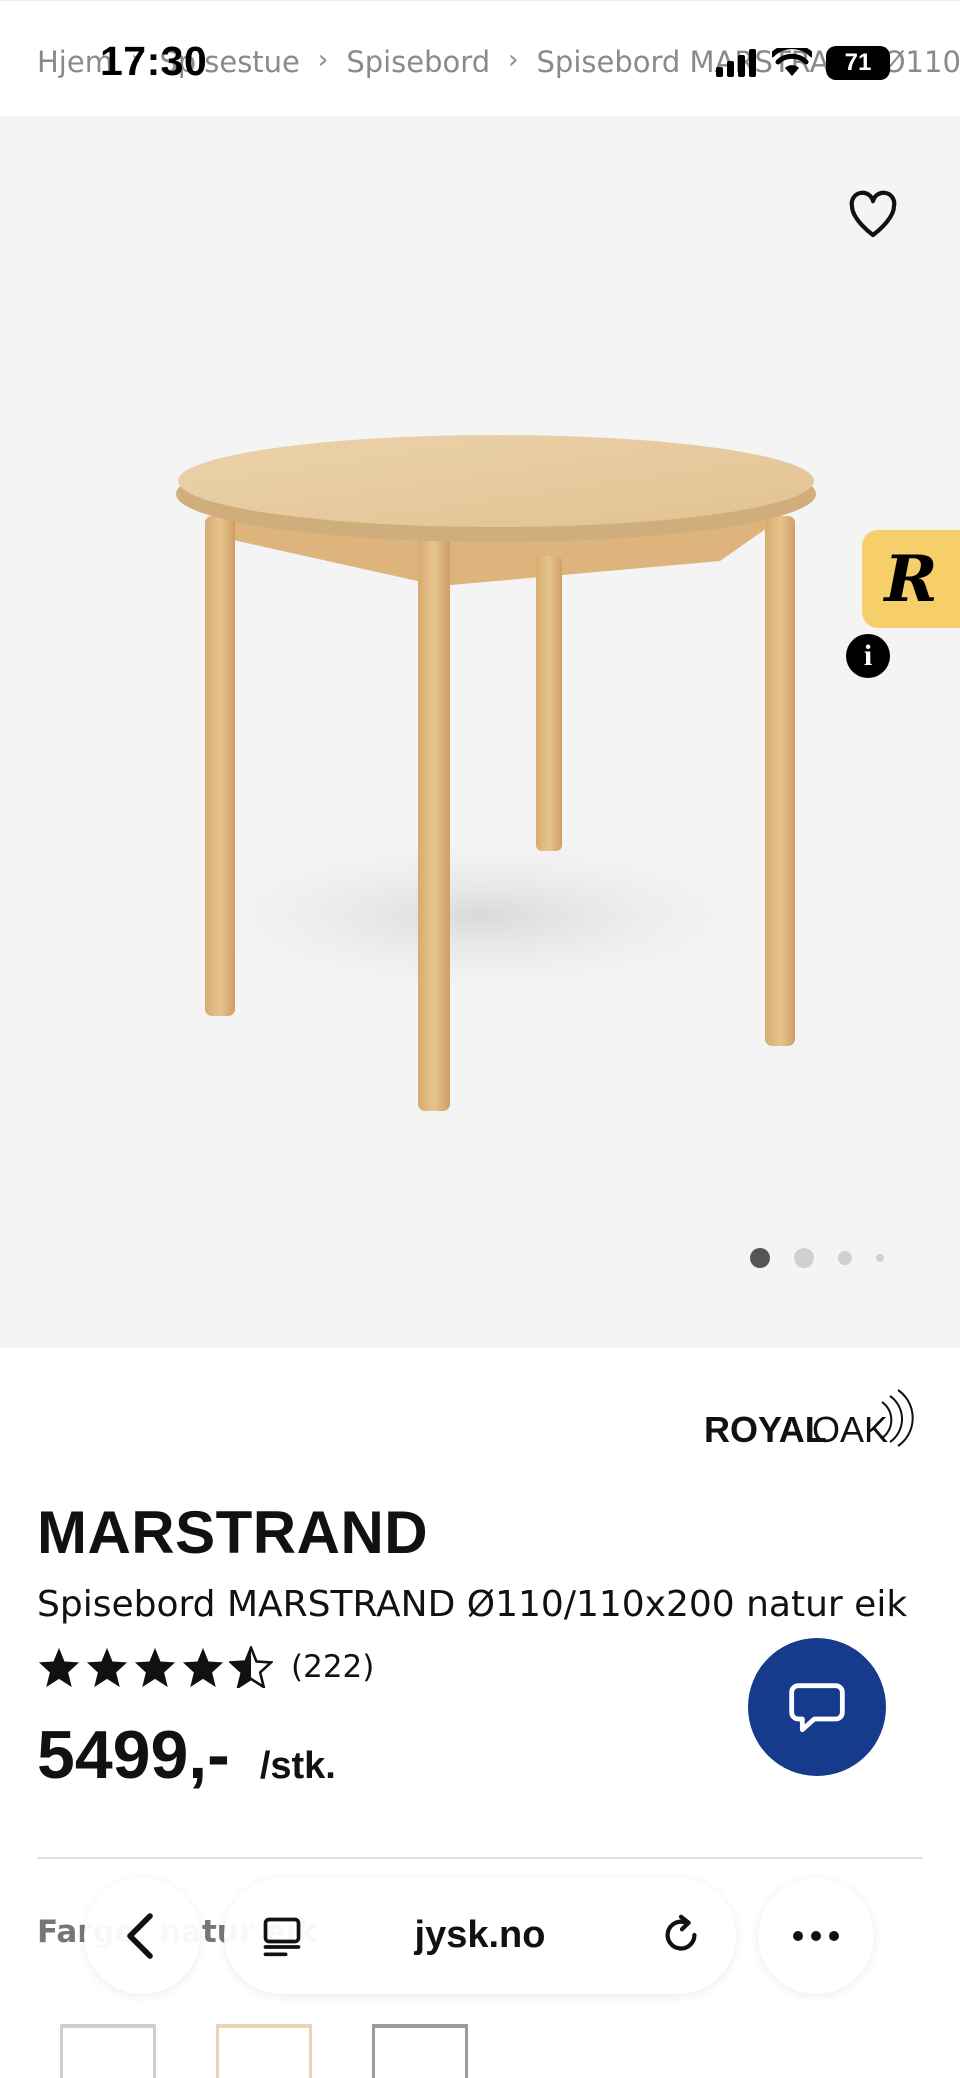 The image size is (960, 2078). Describe the element at coordinates (817, 1258) in the screenshot. I see `gallery-pagination` at that location.